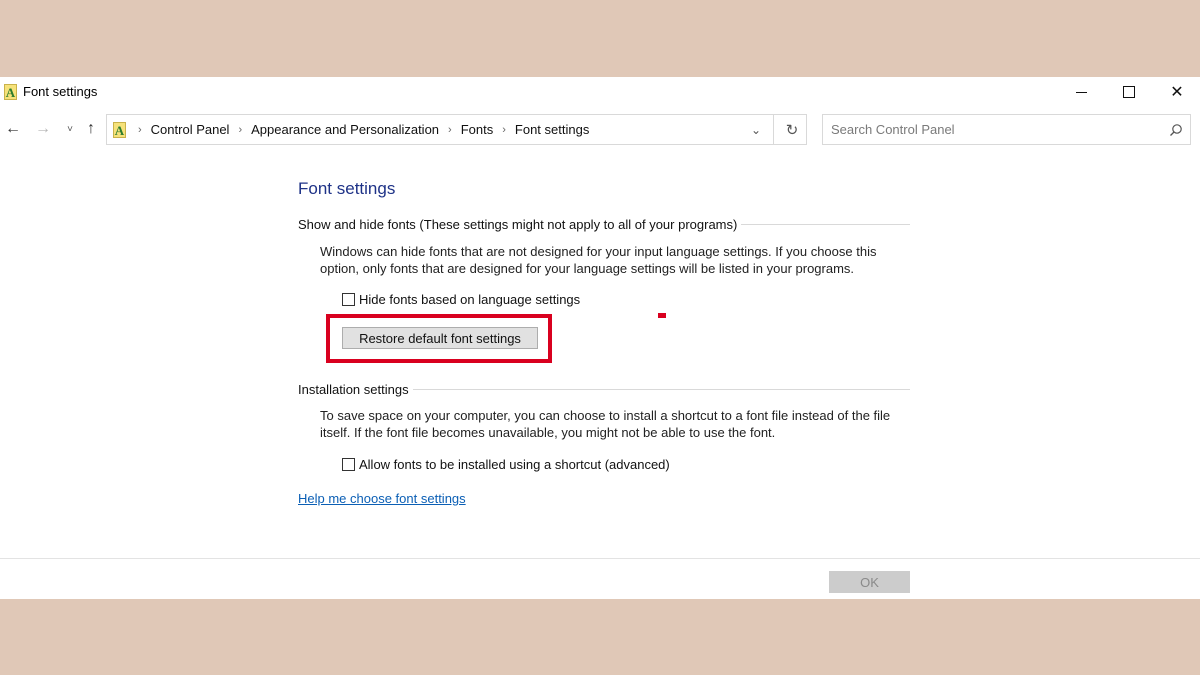  I want to click on up-button: ↑, so click(91, 129).